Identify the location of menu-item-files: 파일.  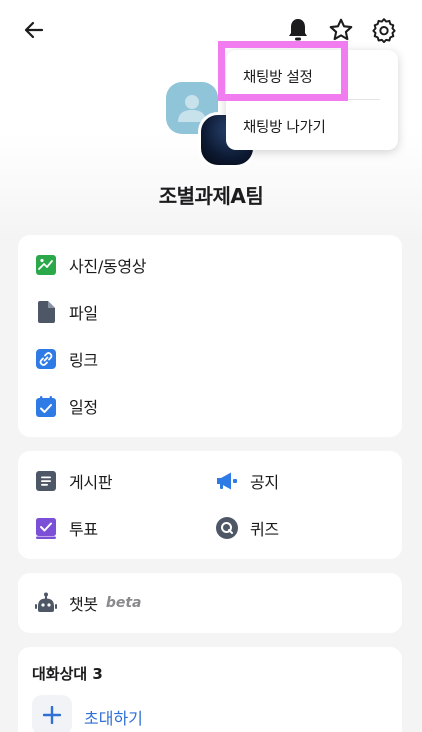
(66, 312).